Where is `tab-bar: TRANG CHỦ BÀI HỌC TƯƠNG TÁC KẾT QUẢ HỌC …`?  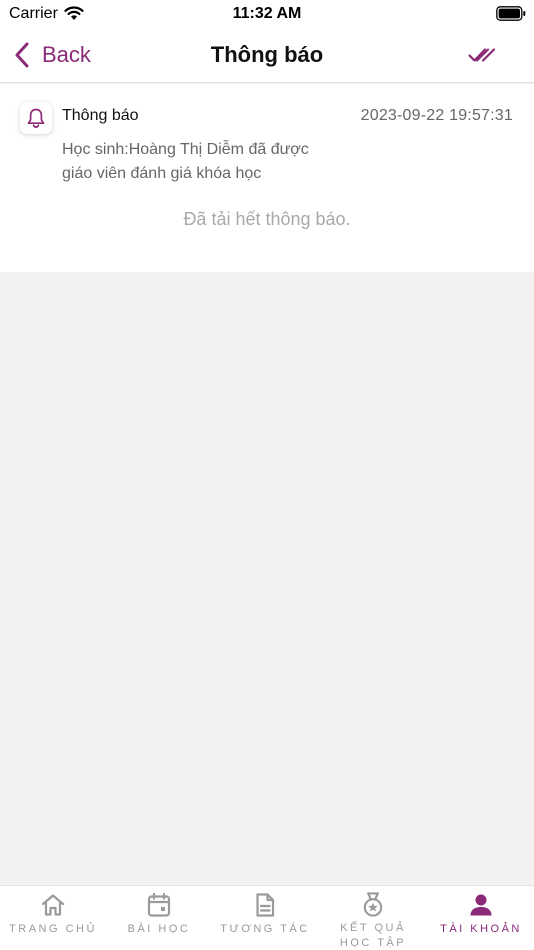
tab-bar: TRANG CHỦ BÀI HỌC TƯƠNG TÁC KẾT QUẢ HỌC … is located at coordinates (267, 917).